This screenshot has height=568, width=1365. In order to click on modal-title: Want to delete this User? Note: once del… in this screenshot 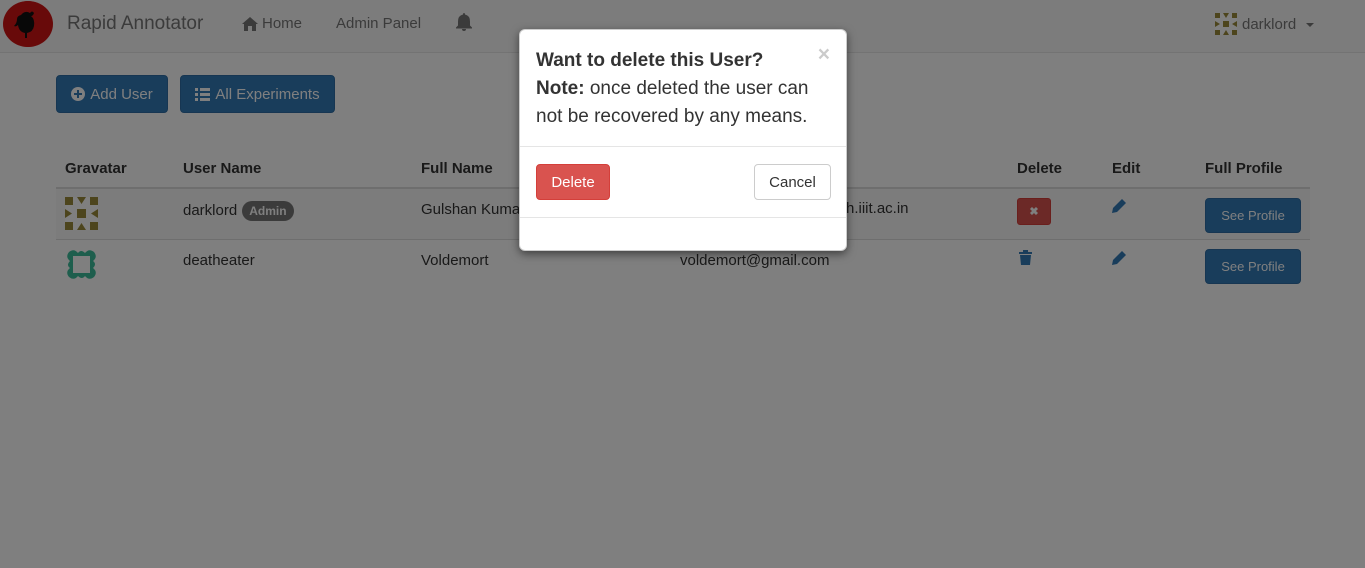, I will do `click(686, 89)`.